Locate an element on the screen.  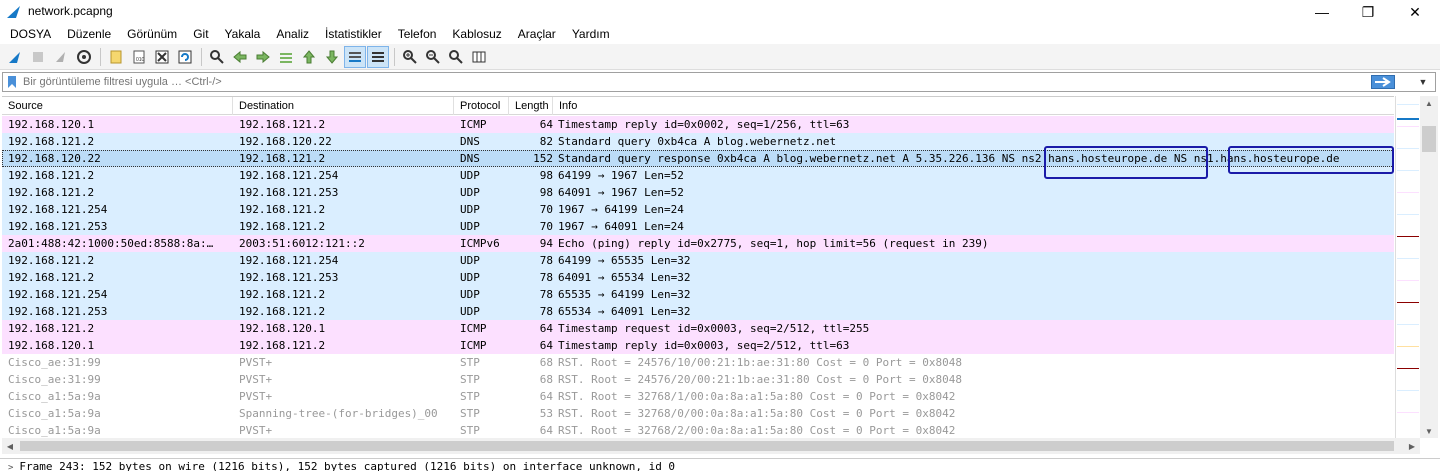
capture-options-icon is located at coordinates (84, 57).